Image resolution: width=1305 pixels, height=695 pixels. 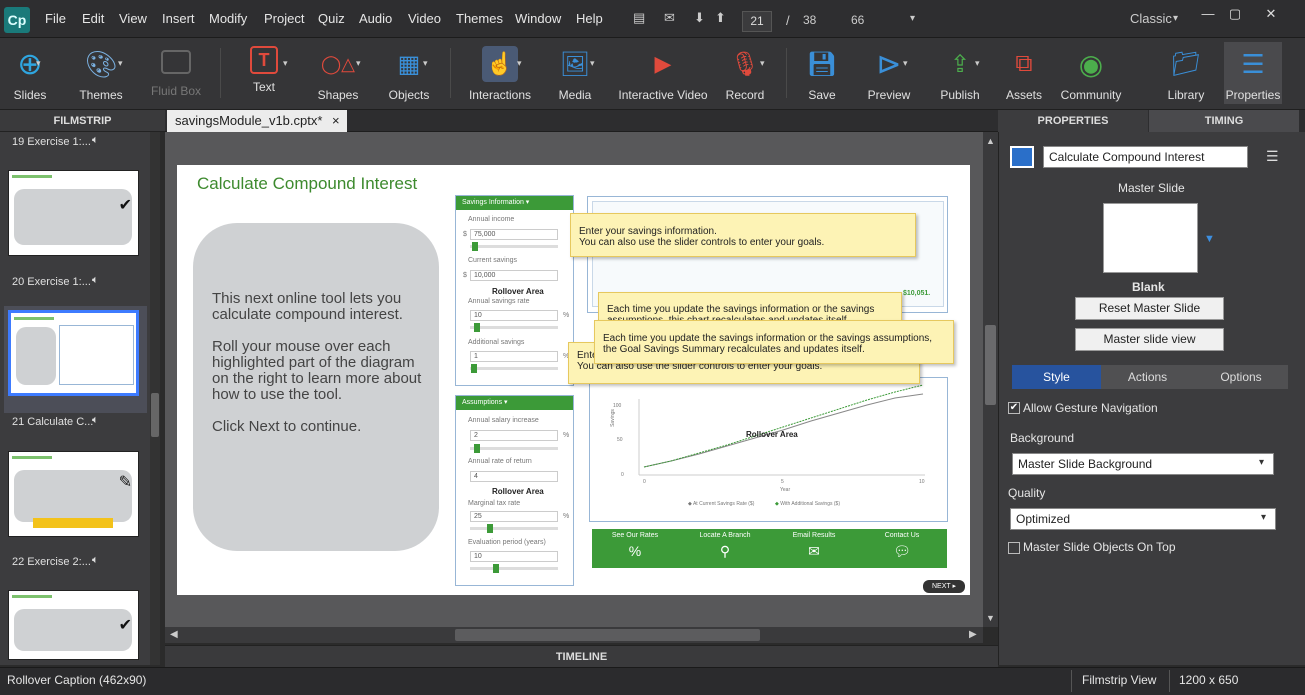 What do you see at coordinates (514, 528) in the screenshot?
I see `marginal-tax-slider` at bounding box center [514, 528].